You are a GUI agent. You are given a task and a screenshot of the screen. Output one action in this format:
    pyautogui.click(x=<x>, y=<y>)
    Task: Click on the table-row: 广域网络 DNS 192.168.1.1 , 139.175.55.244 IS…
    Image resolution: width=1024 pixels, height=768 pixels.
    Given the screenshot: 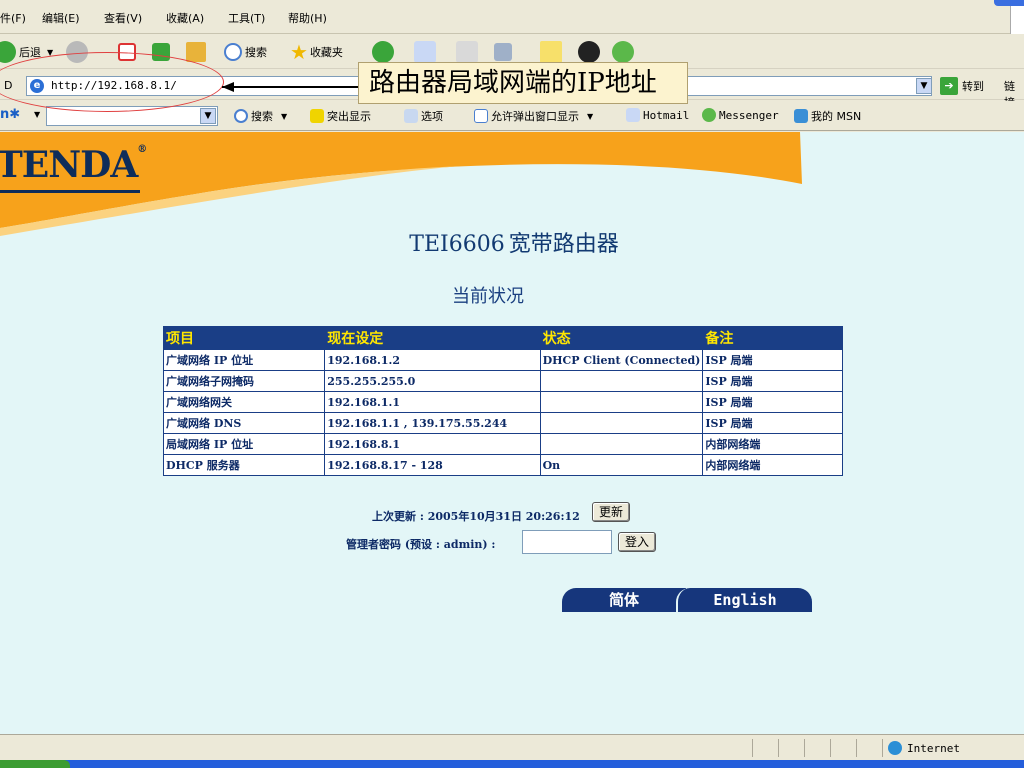 What is the action you would take?
    pyautogui.click(x=502, y=423)
    